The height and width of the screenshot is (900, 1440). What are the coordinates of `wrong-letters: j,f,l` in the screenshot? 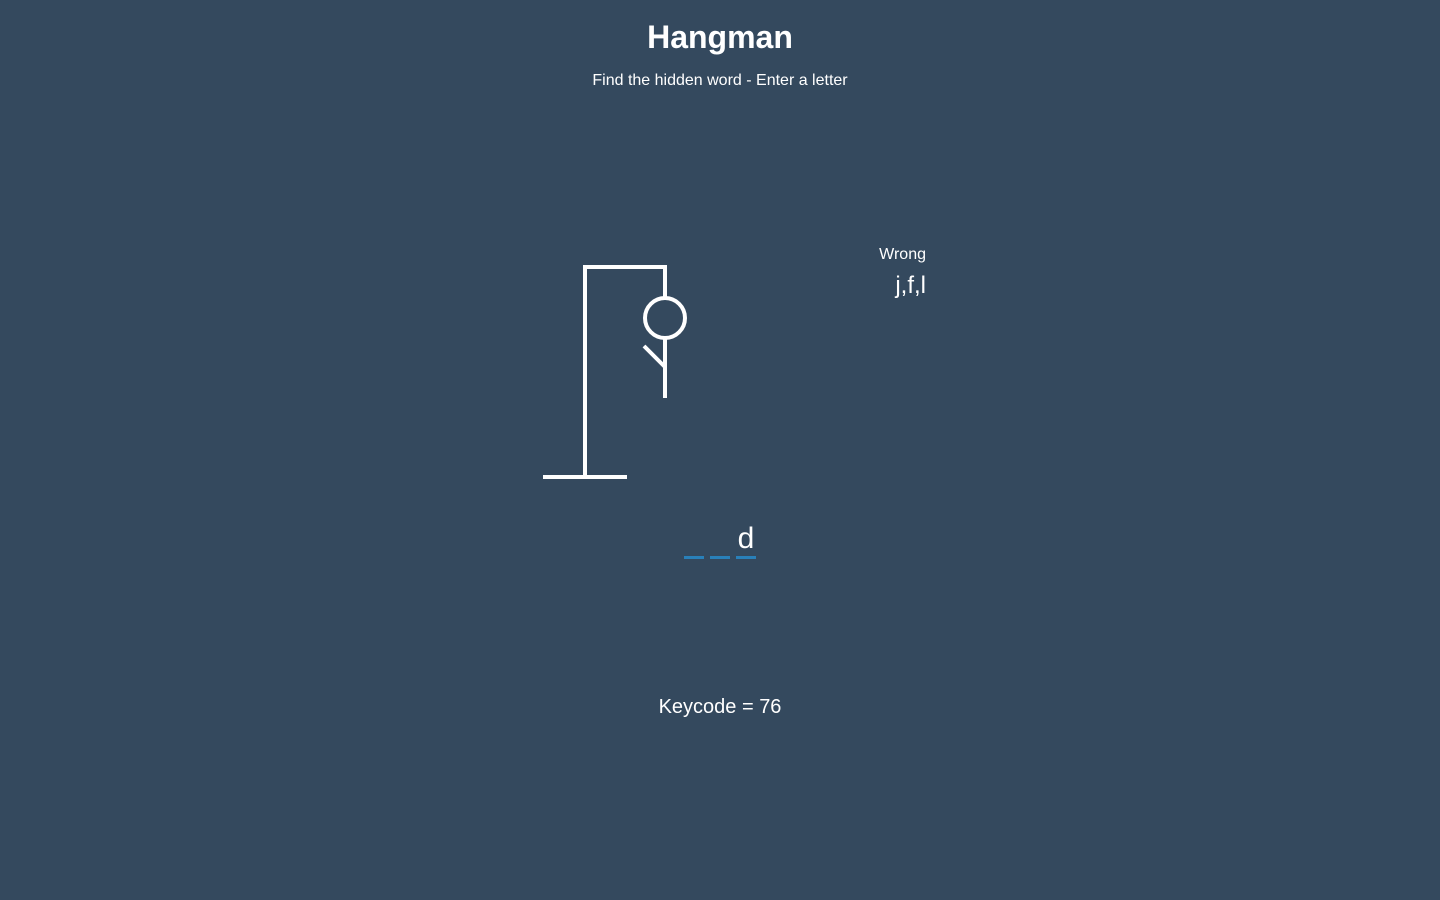 It's located at (910, 285).